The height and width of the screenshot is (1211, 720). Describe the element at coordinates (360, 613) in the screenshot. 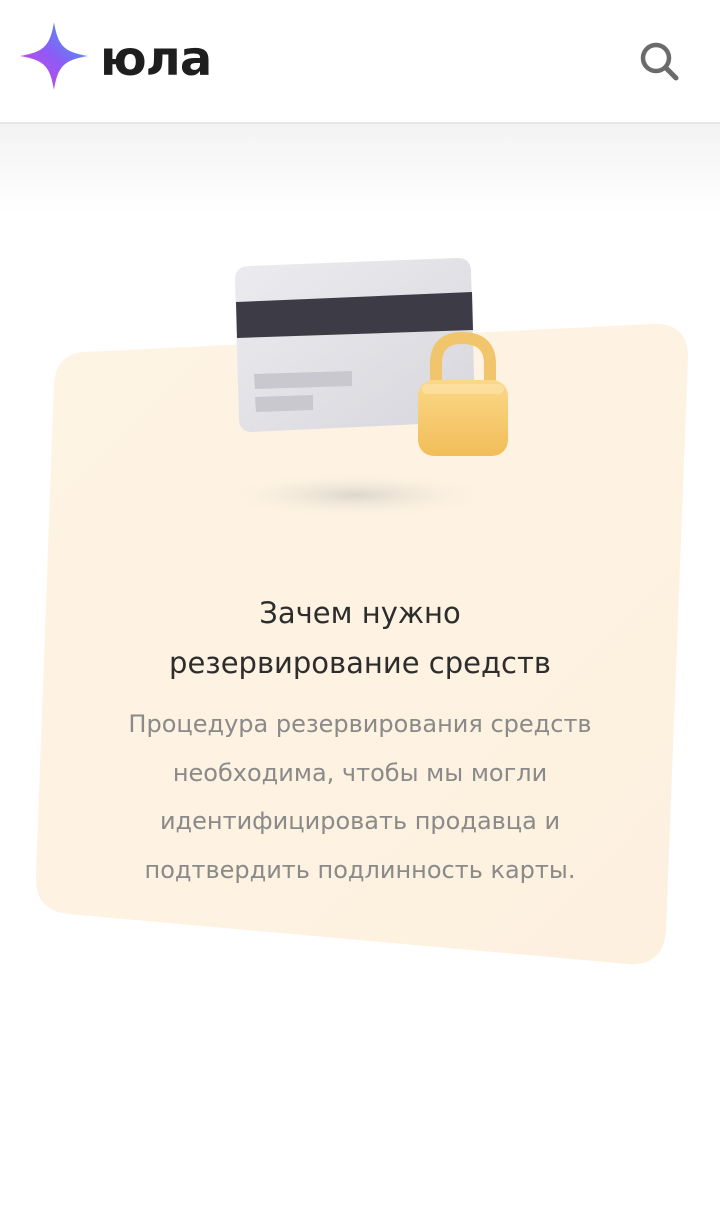

I see `info-title-line-1: Зачем нужно` at that location.